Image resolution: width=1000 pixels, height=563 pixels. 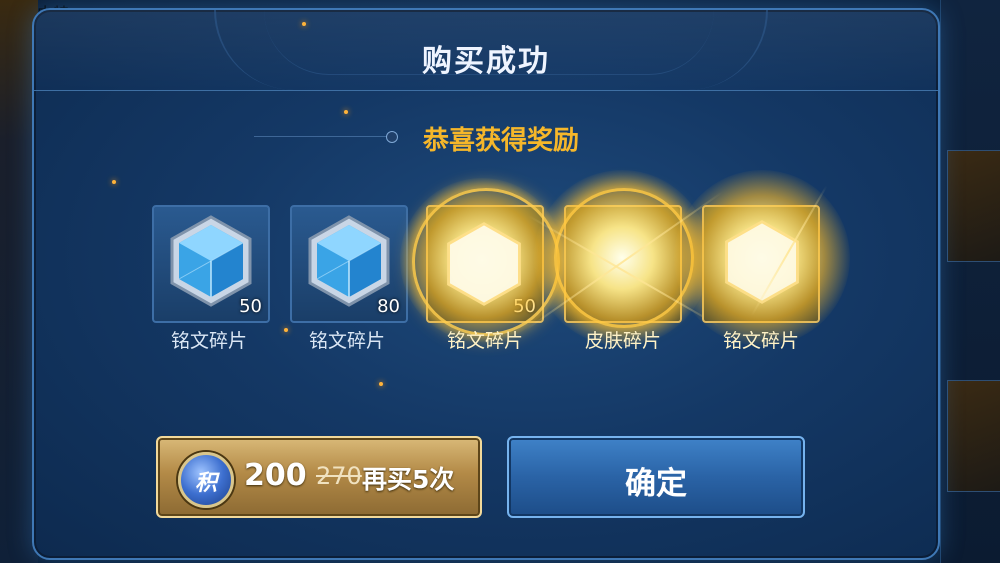 I want to click on buy-again-button: 积 200 270 再买5次, so click(x=319, y=477).